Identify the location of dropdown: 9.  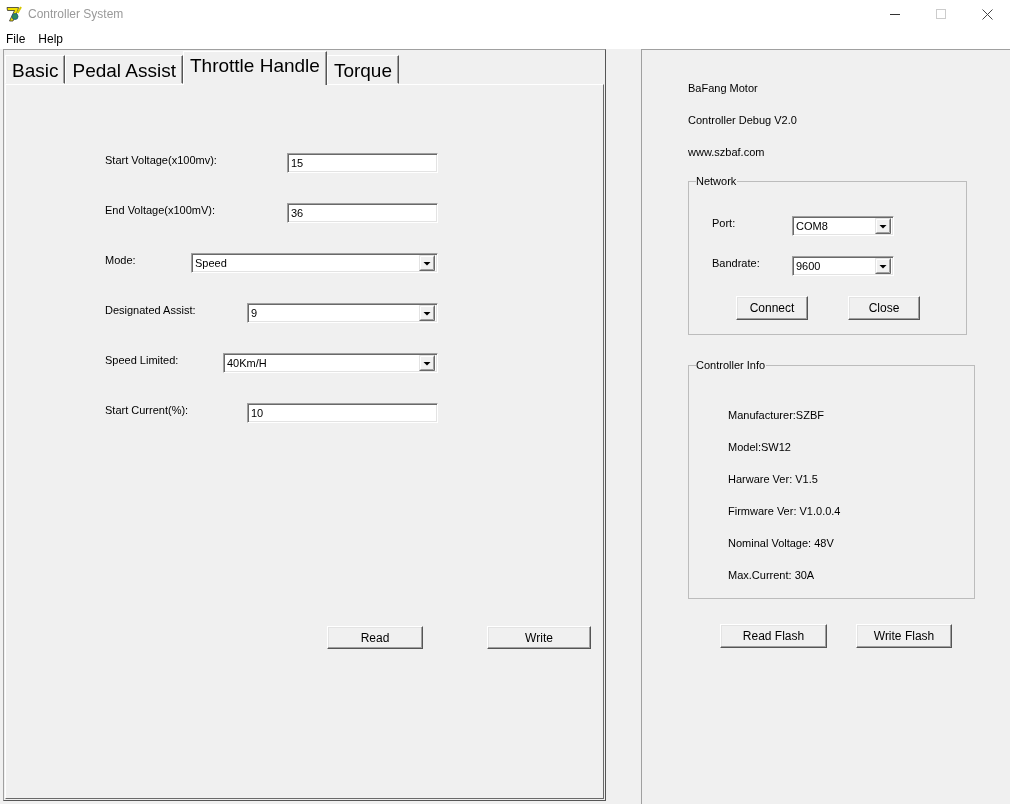
(342, 313).